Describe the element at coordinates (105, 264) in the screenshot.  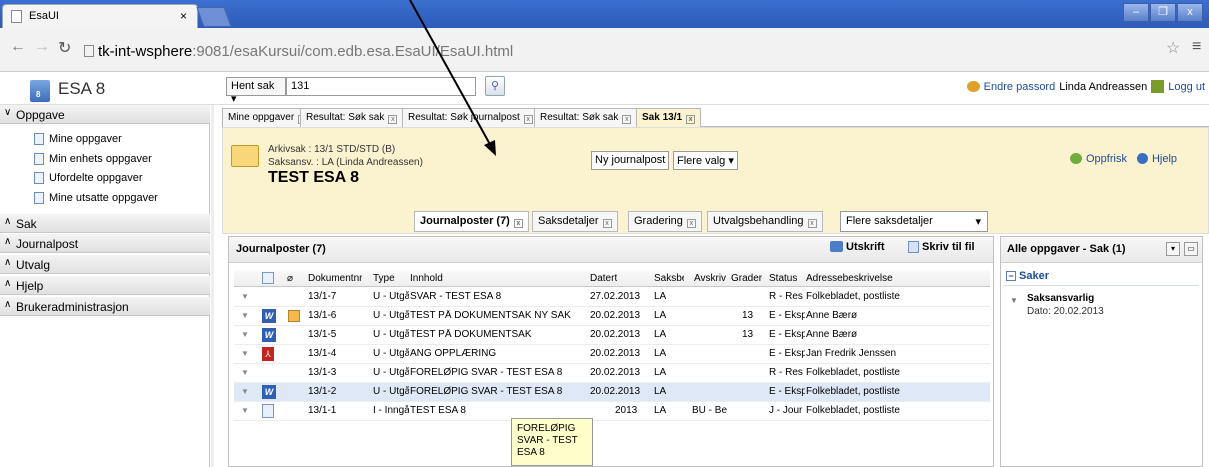
I see `sidebar-section-utvalg: ∧ Utvalg` at that location.